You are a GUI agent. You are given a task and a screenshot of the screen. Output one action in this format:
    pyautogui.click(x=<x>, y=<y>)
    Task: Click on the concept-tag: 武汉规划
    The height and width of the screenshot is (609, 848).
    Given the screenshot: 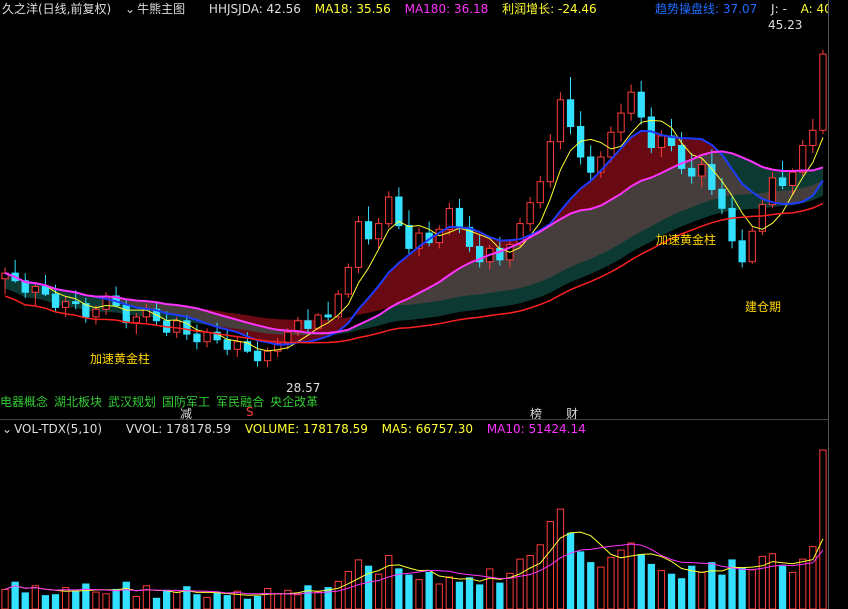 What is the action you would take?
    pyautogui.click(x=132, y=402)
    